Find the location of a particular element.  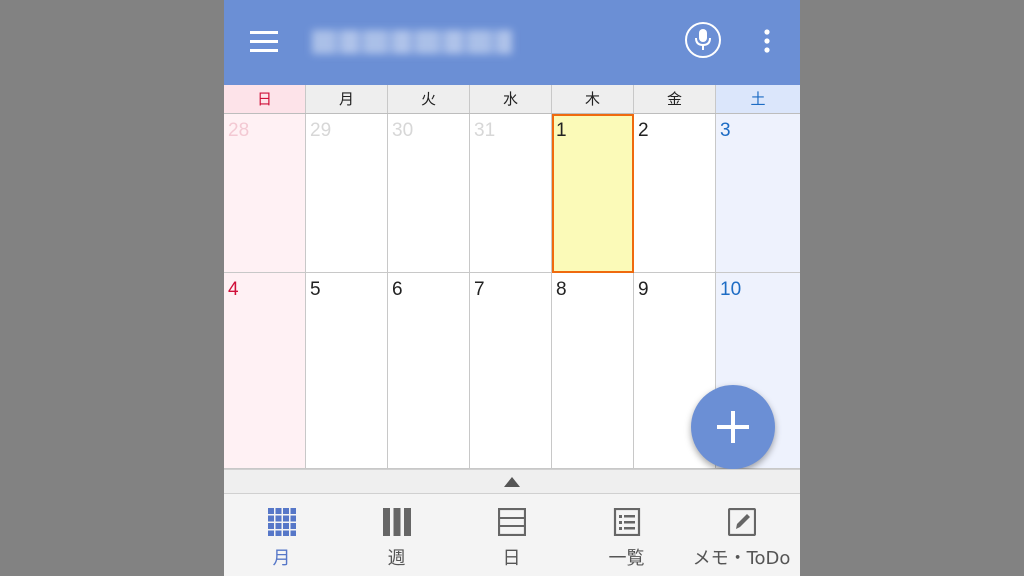

day-number: 6 is located at coordinates (397, 289).